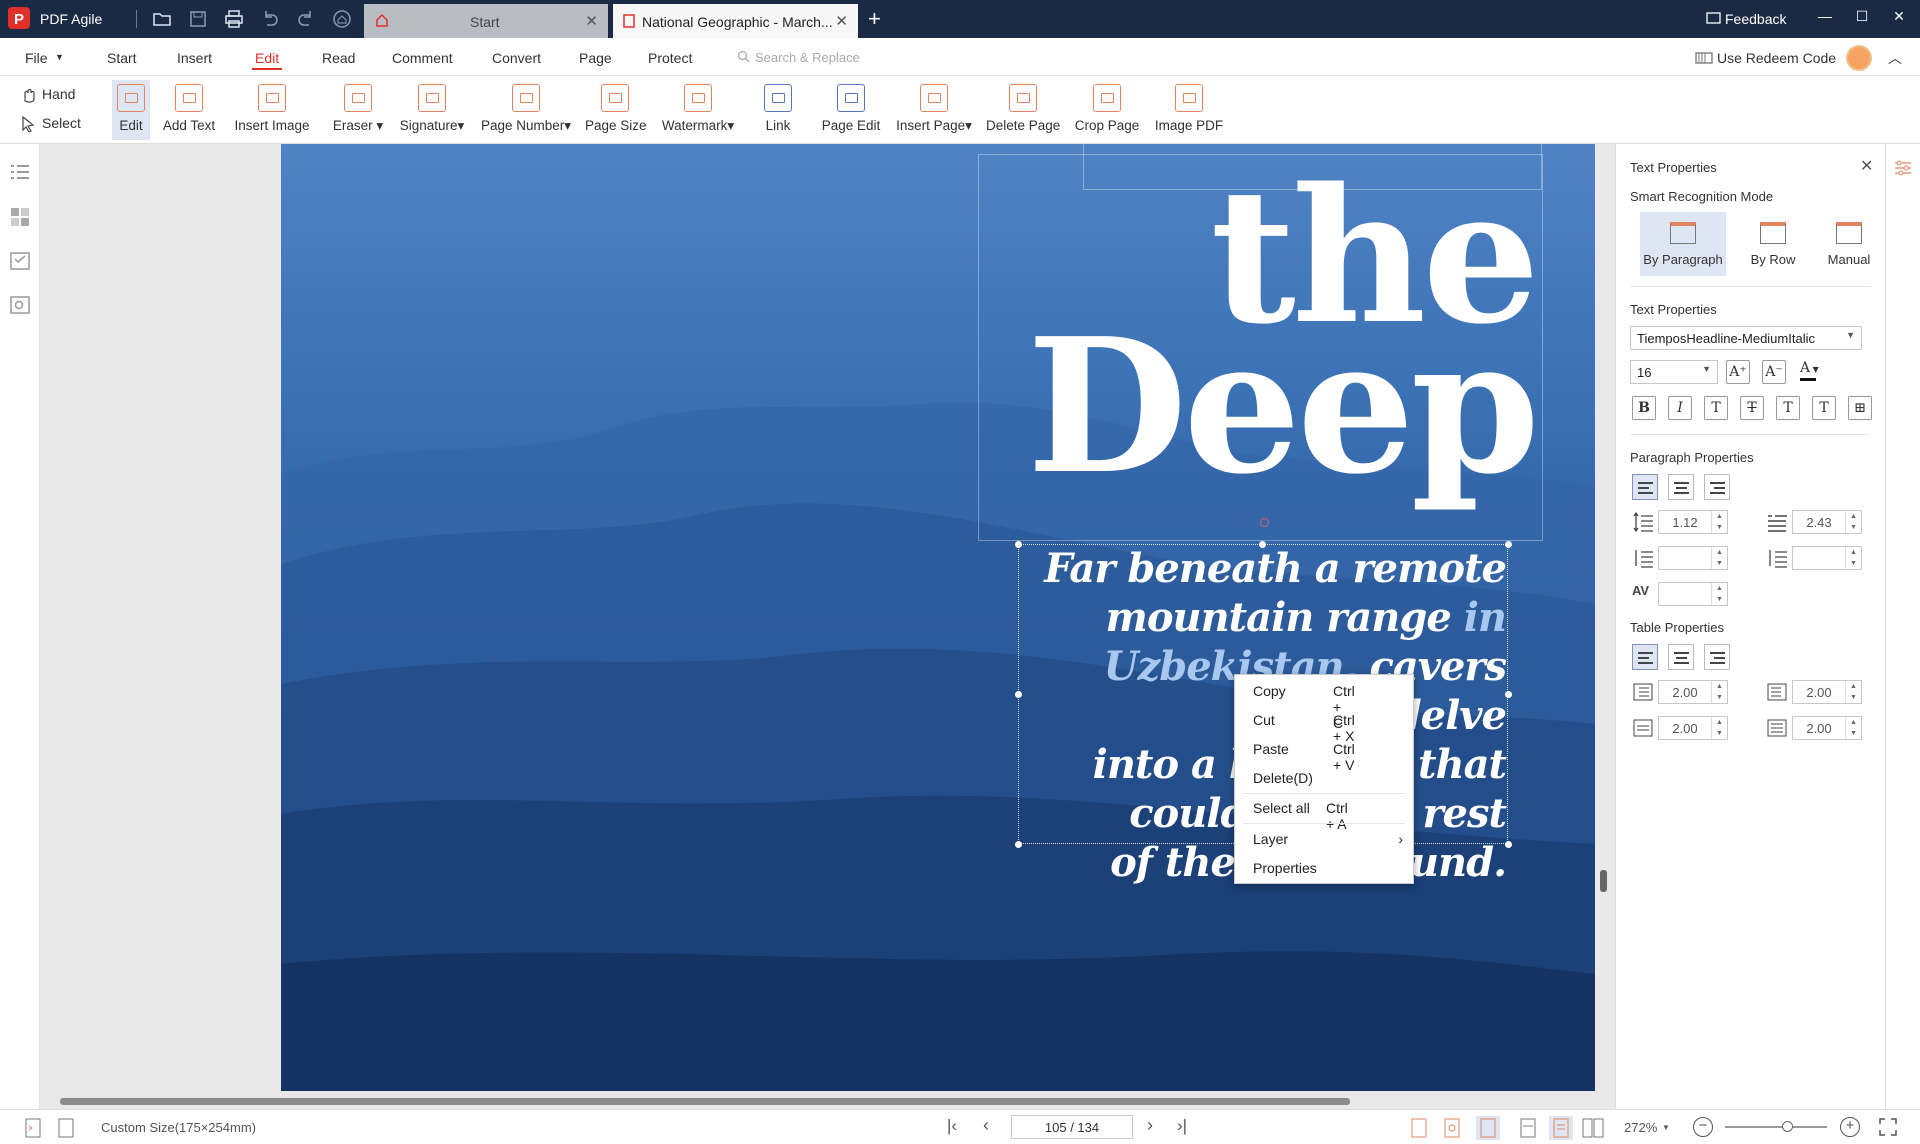  What do you see at coordinates (1264, 522) in the screenshot?
I see `rotate-handle-icon` at bounding box center [1264, 522].